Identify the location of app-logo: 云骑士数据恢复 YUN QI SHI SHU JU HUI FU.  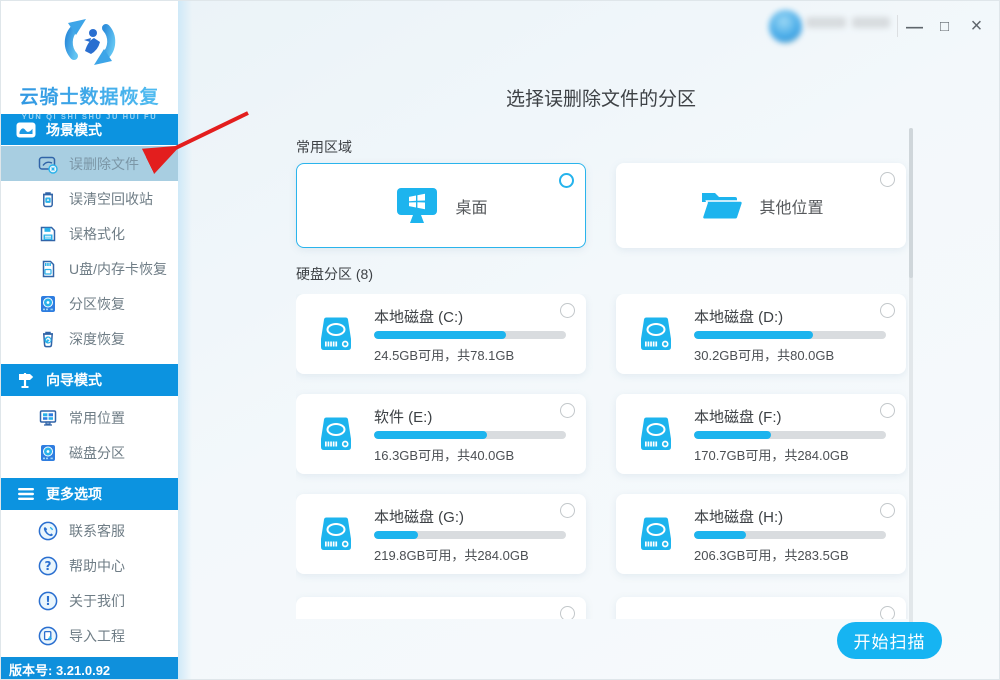
(89, 61).